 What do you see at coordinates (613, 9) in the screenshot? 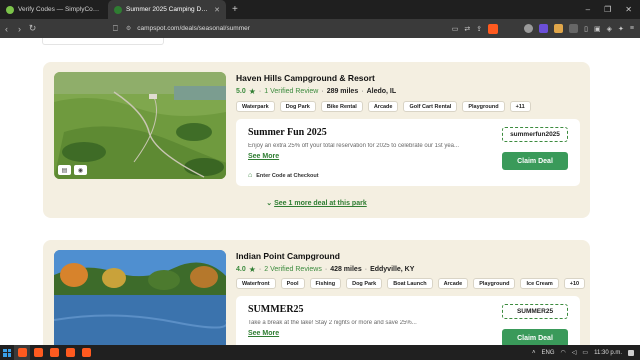
I see `window-controls: – ❐ ✕` at bounding box center [613, 9].